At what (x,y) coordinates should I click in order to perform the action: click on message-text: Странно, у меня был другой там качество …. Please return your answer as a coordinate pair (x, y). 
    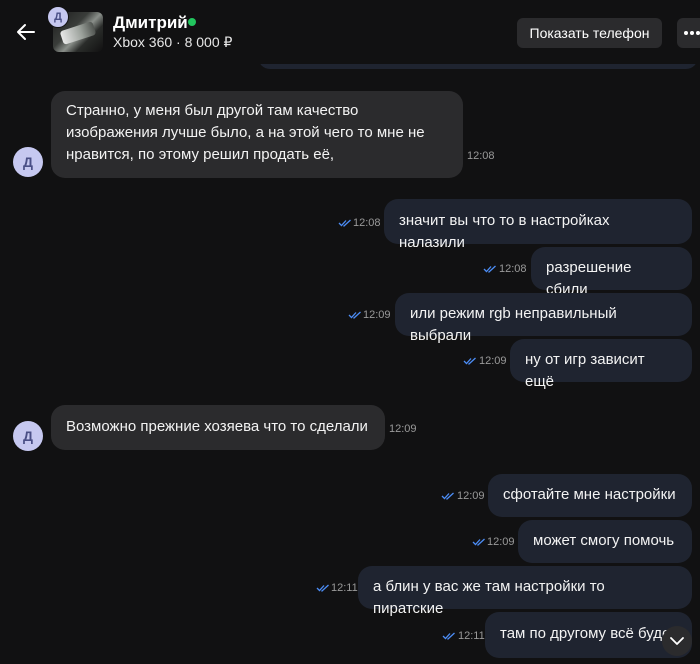
    Looking at the image, I should click on (245, 132).